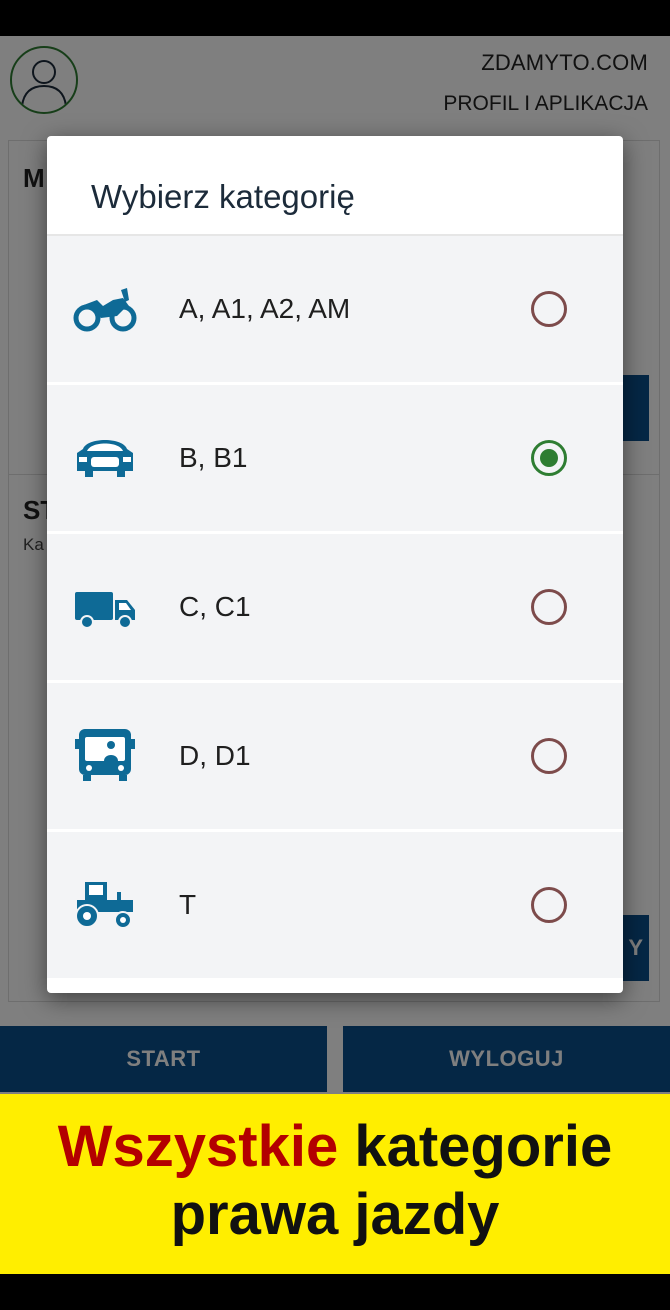  I want to click on category-option-c: C, C1, so click(335, 608).